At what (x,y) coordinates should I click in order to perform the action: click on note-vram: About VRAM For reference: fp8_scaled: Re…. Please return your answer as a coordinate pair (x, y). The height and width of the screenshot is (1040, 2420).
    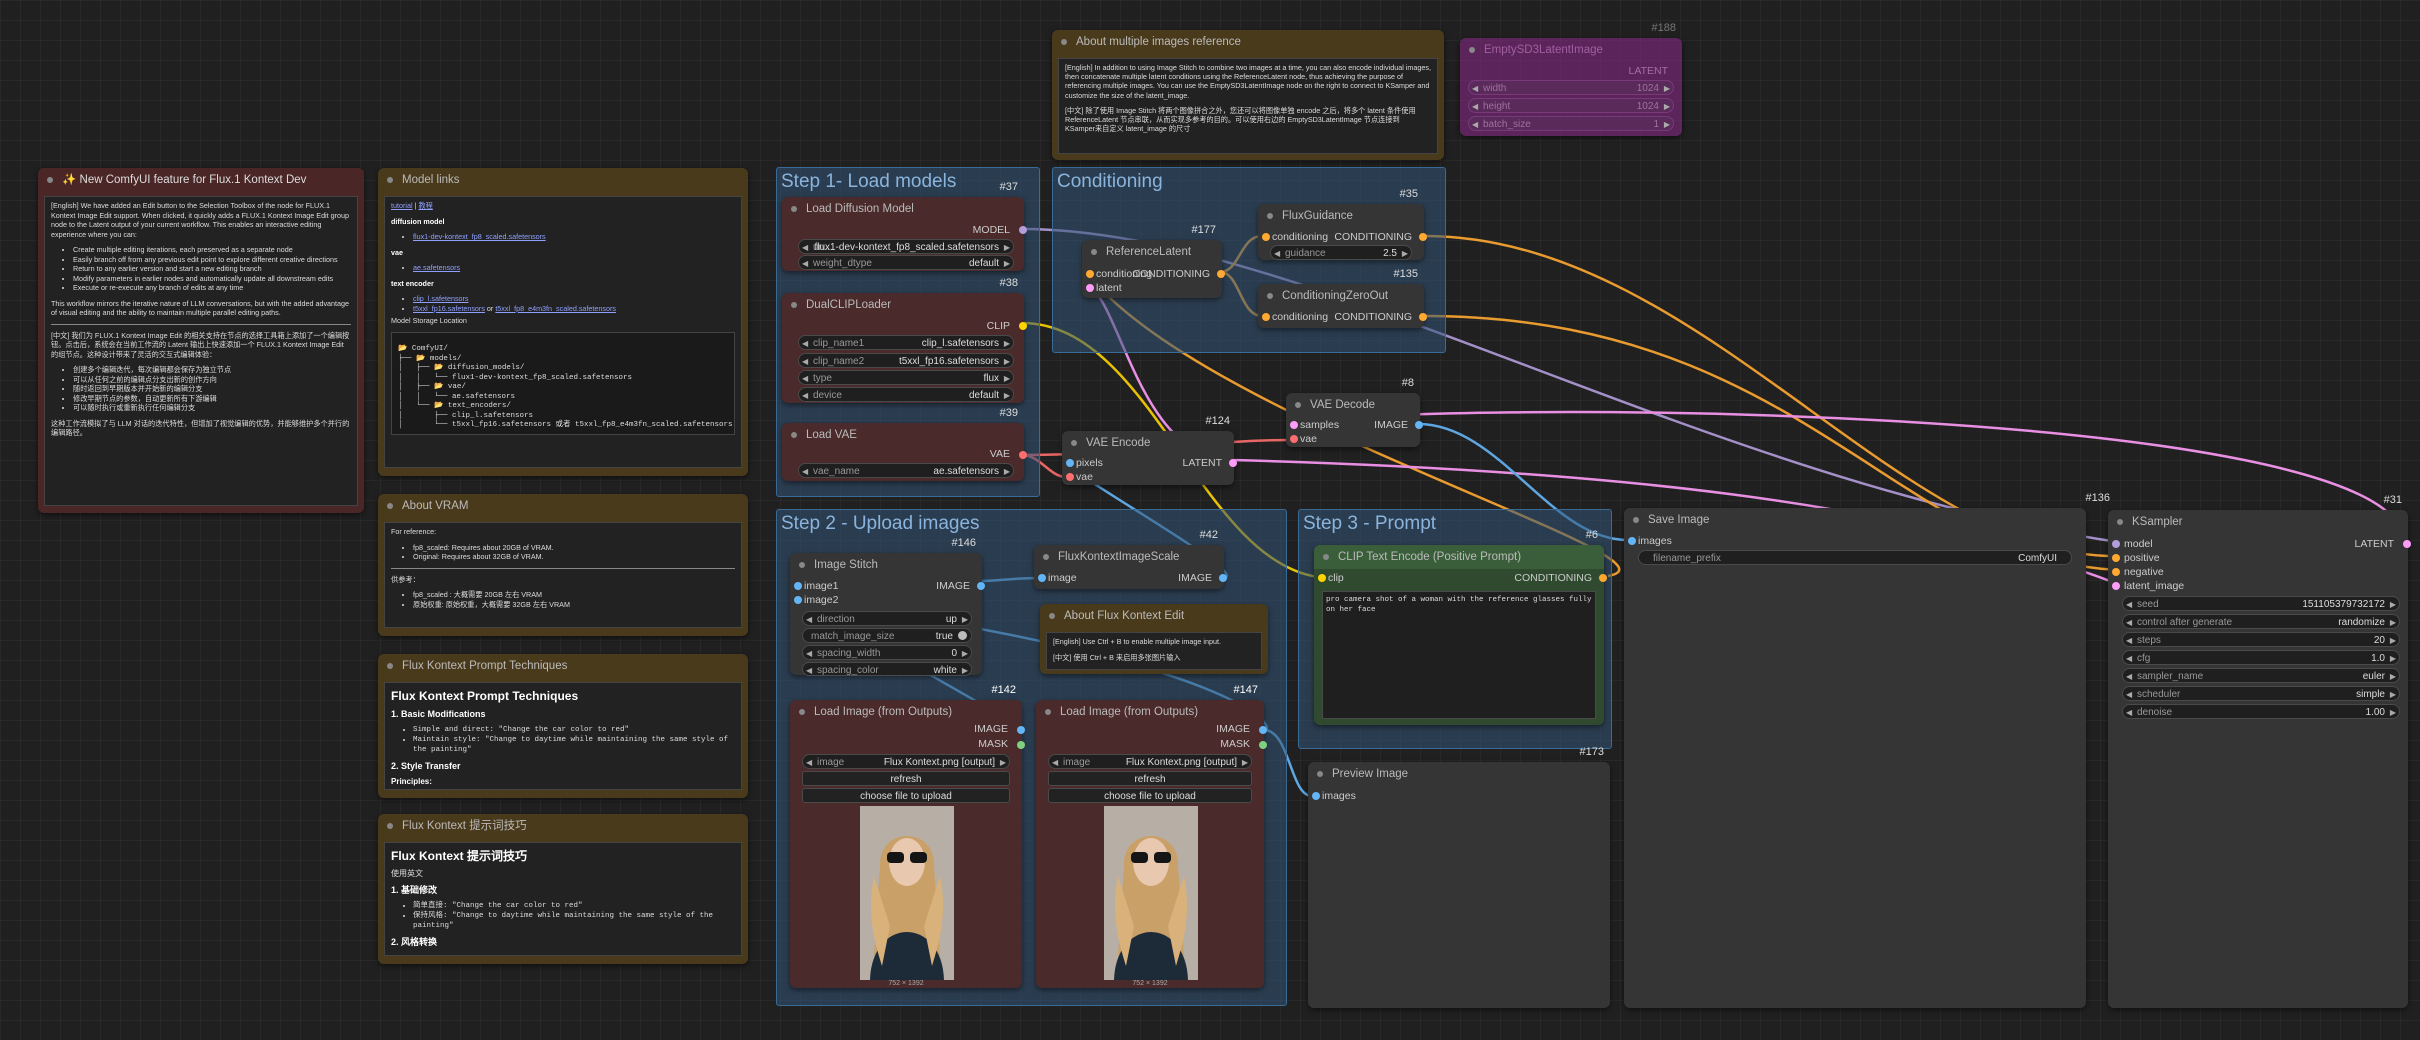
    Looking at the image, I should click on (563, 565).